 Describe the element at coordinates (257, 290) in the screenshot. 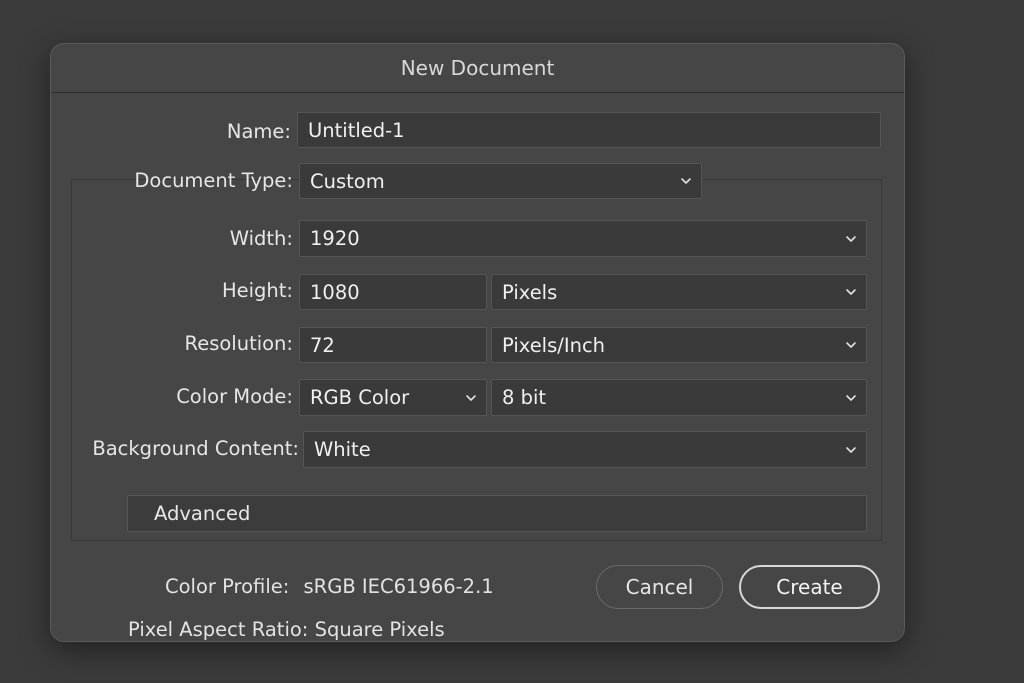

I see `height-label: Height:` at that location.